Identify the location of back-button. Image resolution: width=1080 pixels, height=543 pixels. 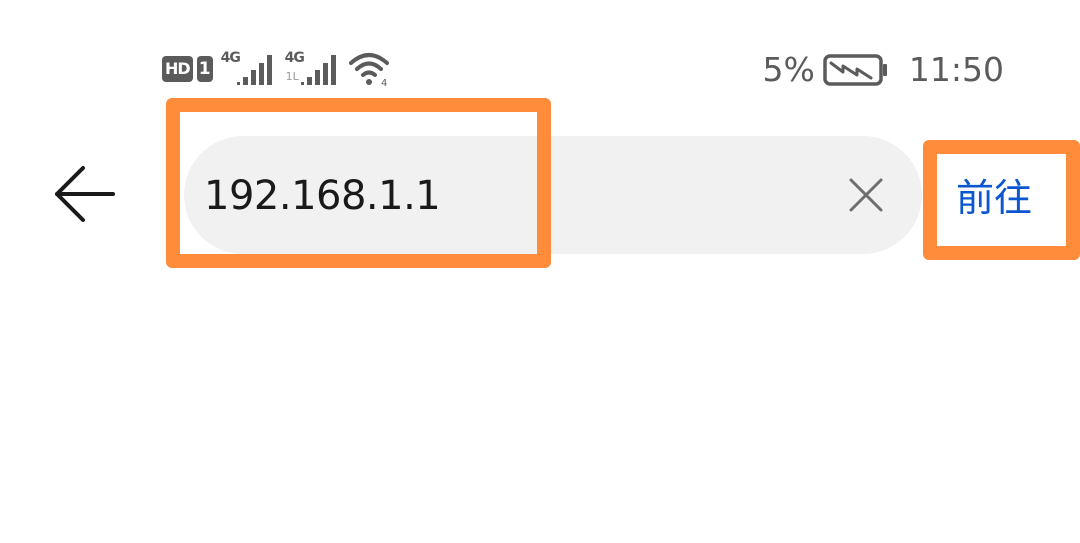
(84, 194).